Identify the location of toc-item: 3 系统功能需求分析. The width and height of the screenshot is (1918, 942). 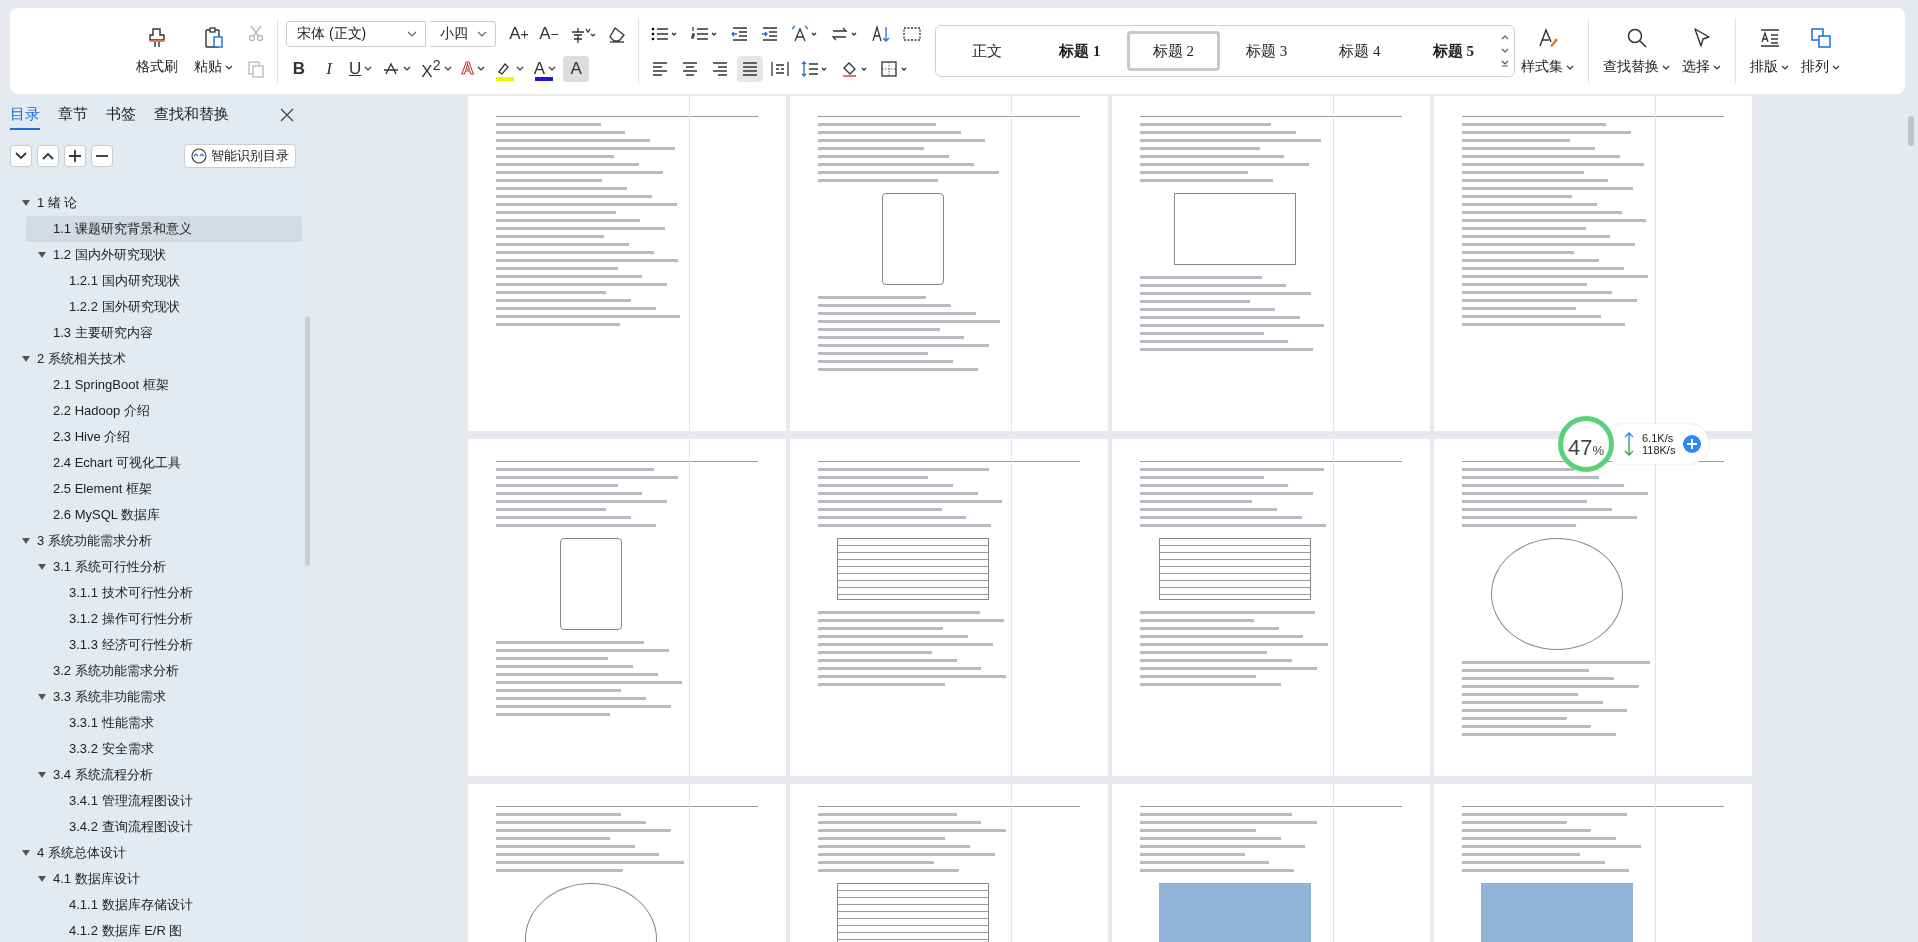
(151, 541).